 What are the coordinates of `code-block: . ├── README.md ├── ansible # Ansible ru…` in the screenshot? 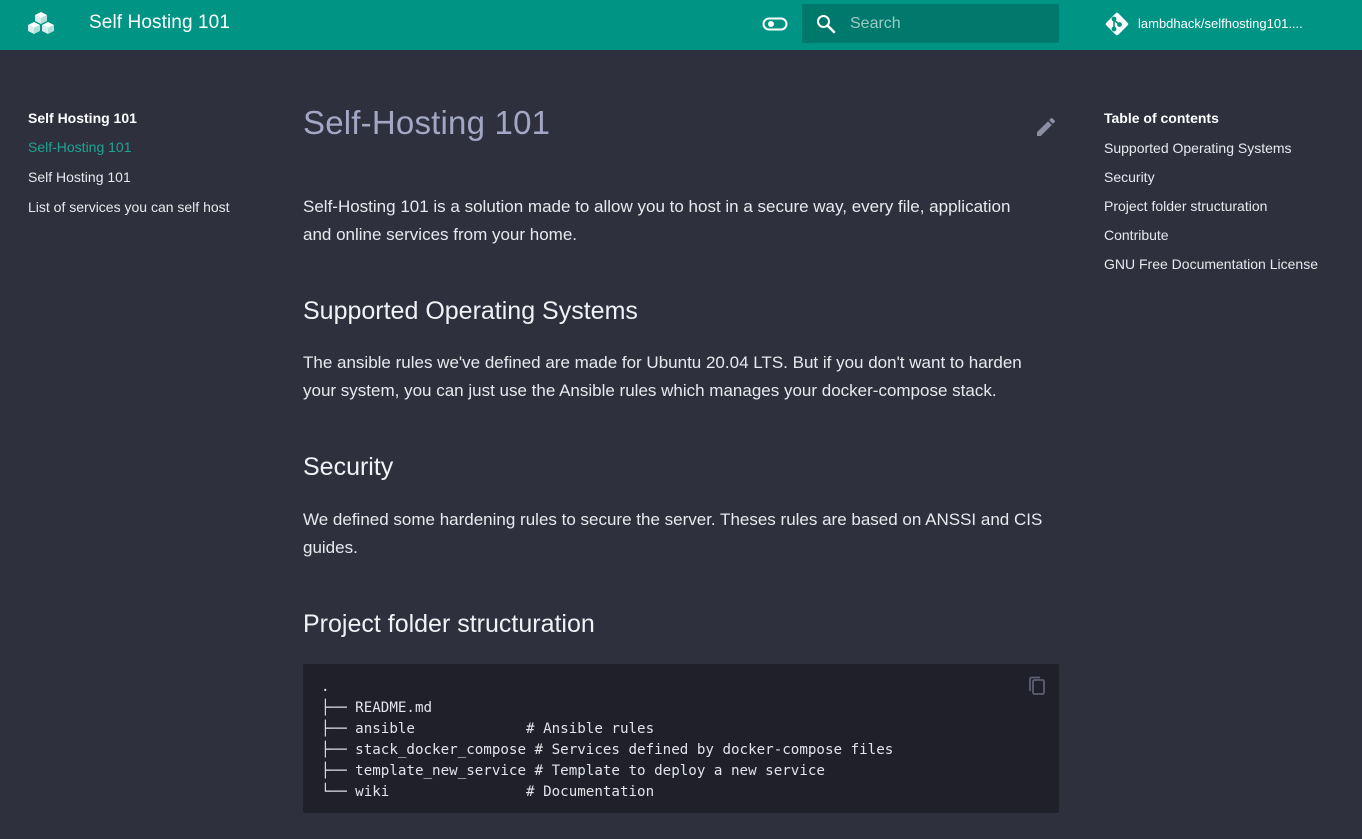 It's located at (681, 738).